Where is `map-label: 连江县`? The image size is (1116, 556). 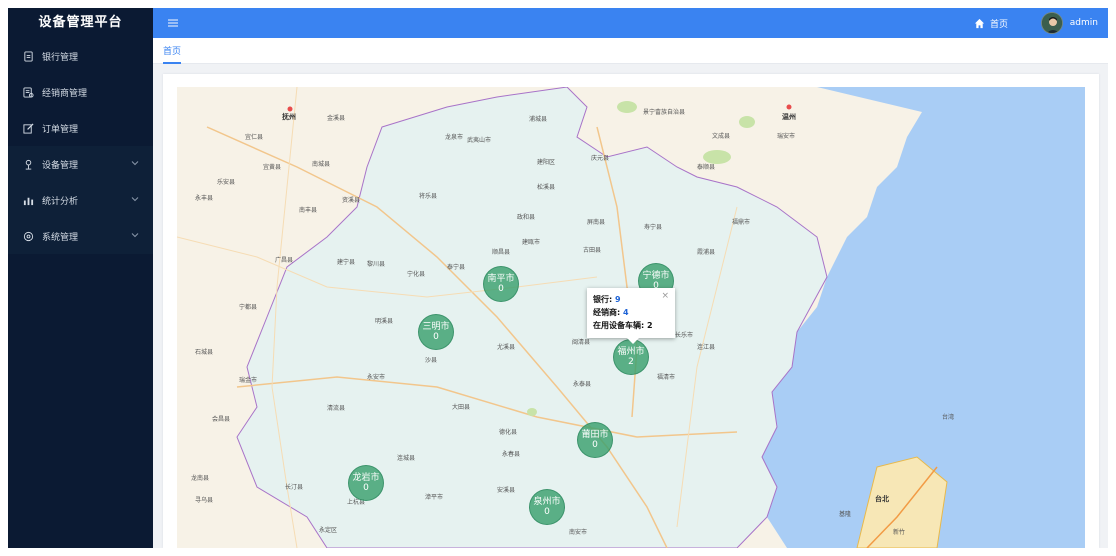
map-label: 连江县 is located at coordinates (706, 347).